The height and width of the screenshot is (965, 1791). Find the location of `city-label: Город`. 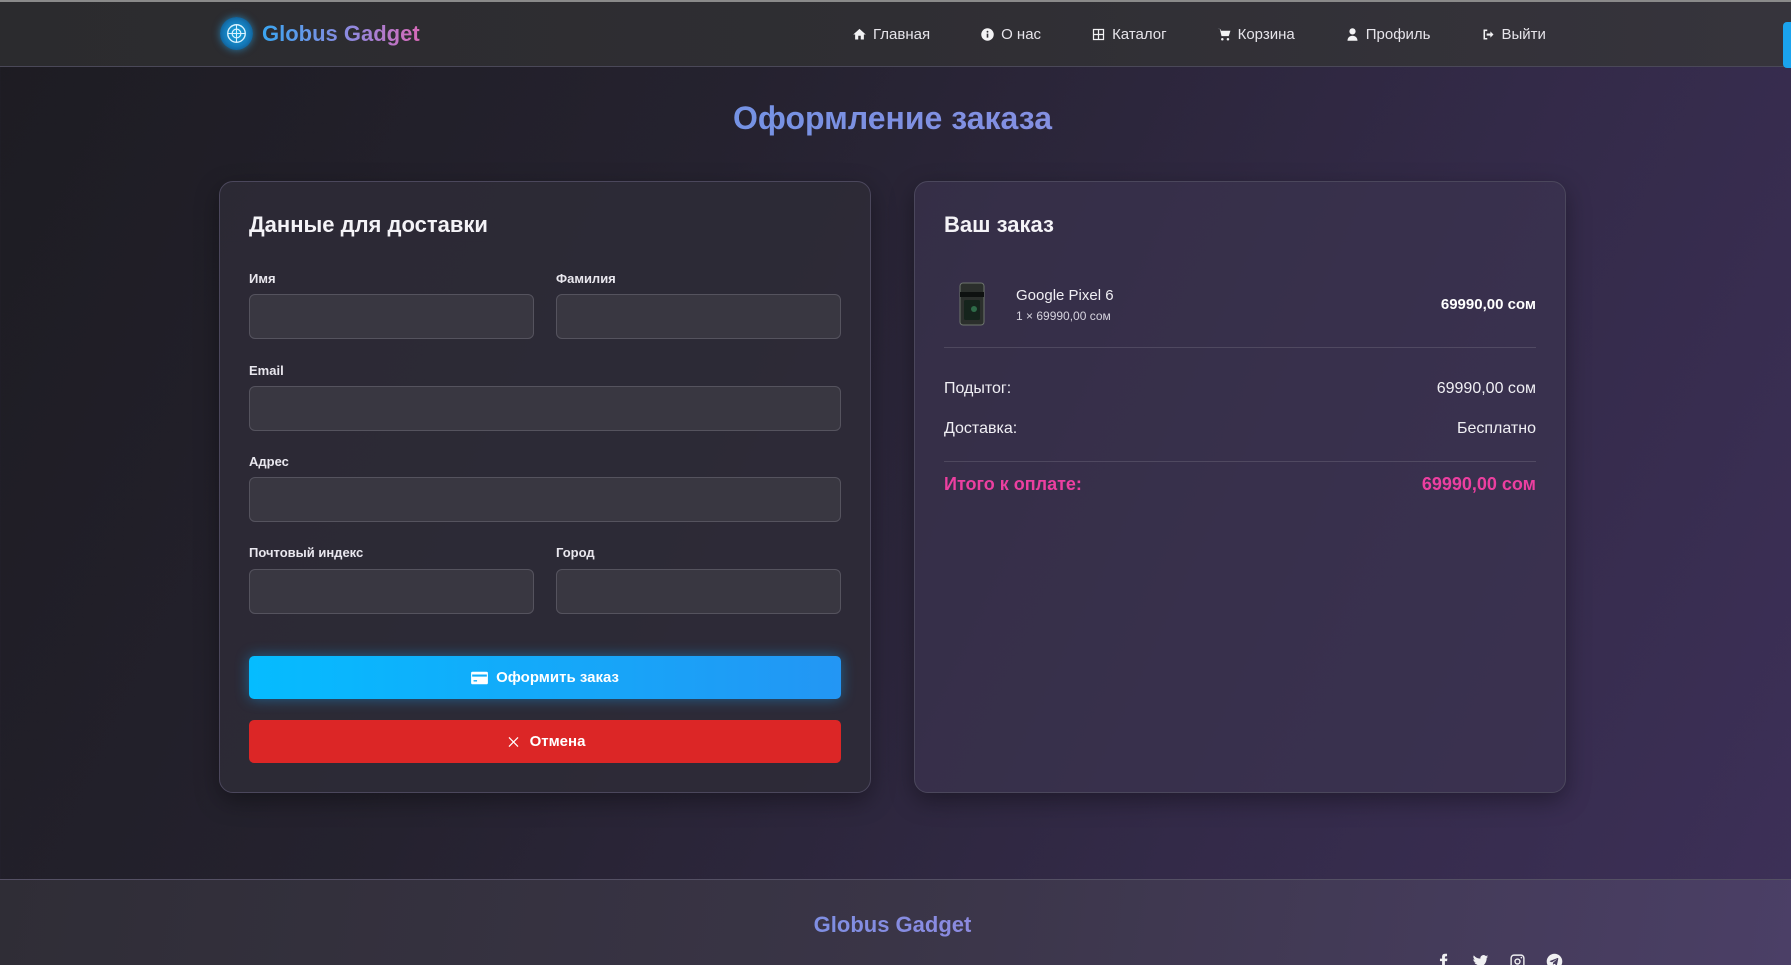

city-label: Город is located at coordinates (575, 552).